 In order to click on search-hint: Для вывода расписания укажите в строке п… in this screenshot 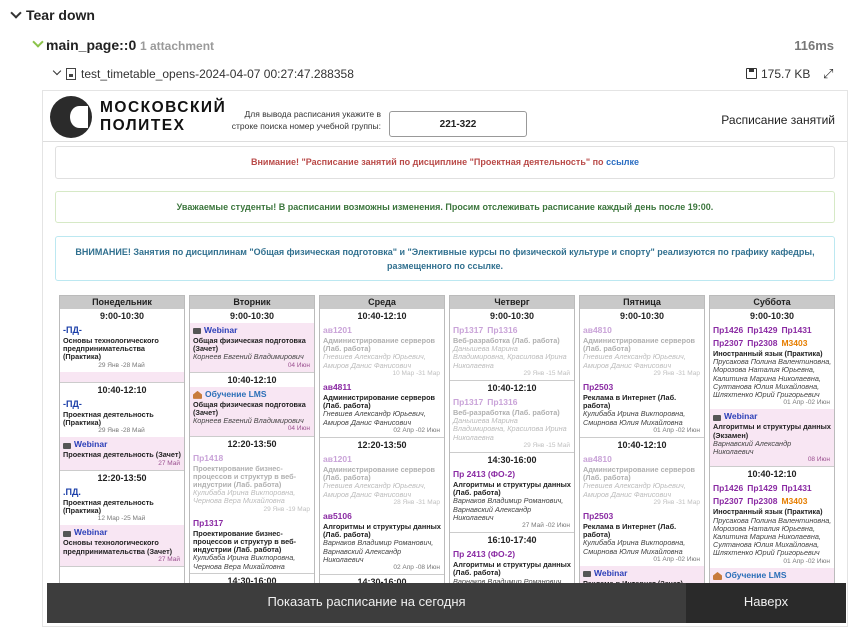, I will do `click(306, 120)`.